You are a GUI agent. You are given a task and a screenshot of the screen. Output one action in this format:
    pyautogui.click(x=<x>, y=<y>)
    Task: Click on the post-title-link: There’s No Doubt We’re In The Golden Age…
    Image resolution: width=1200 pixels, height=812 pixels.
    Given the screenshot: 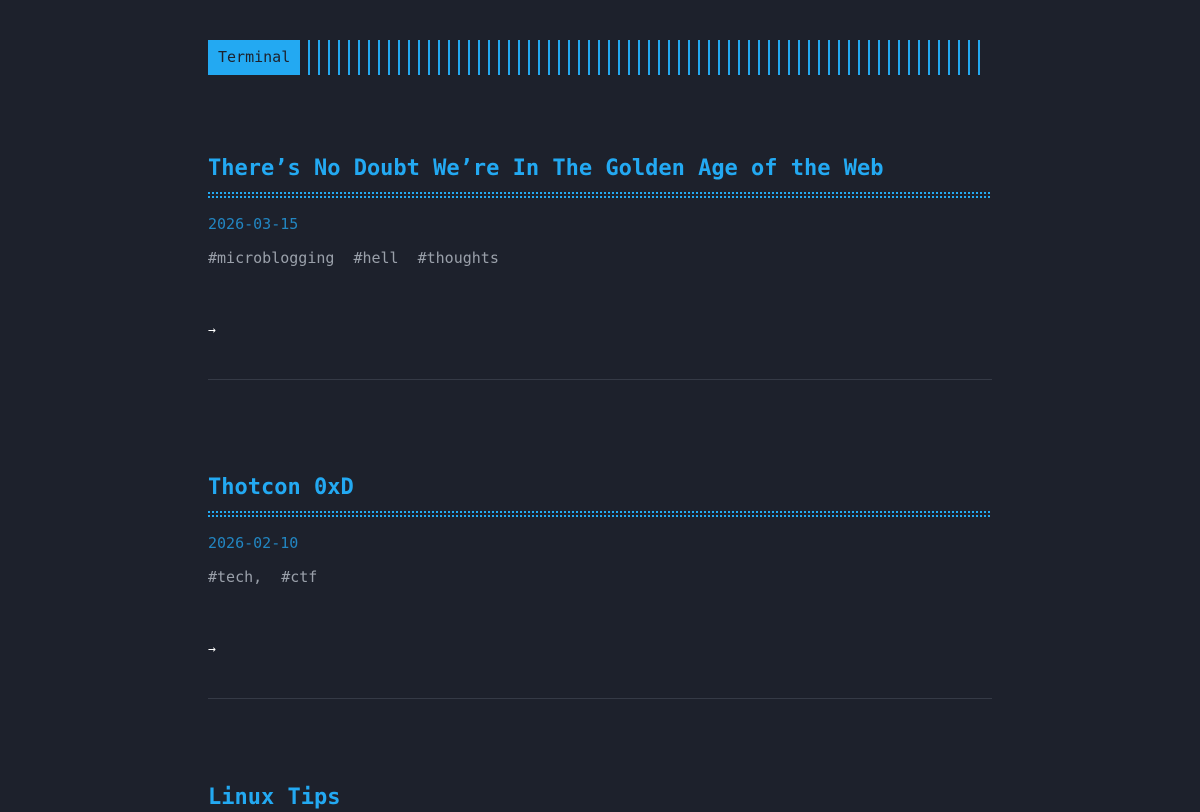 What is the action you would take?
    pyautogui.click(x=600, y=169)
    